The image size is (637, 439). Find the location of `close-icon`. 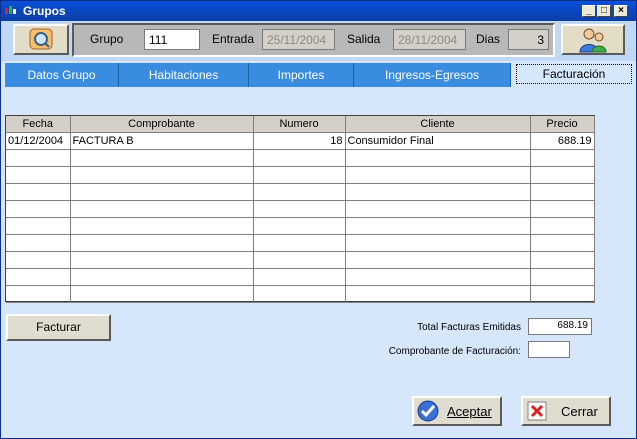

close-icon is located at coordinates (537, 411).